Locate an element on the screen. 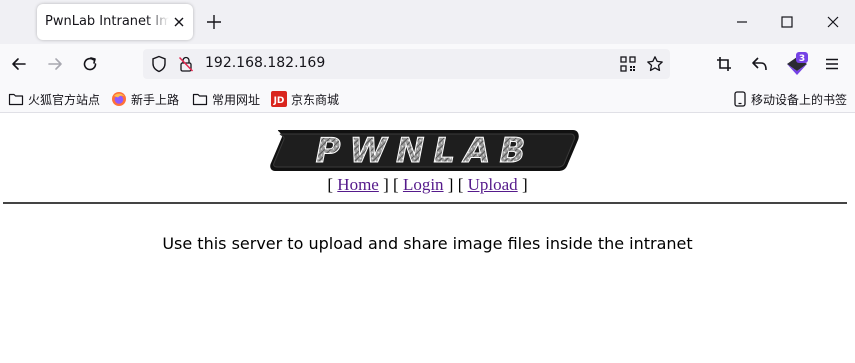 This screenshot has width=855, height=363. navigation-toolbar: 192.168.182.169 3 is located at coordinates (427, 64).